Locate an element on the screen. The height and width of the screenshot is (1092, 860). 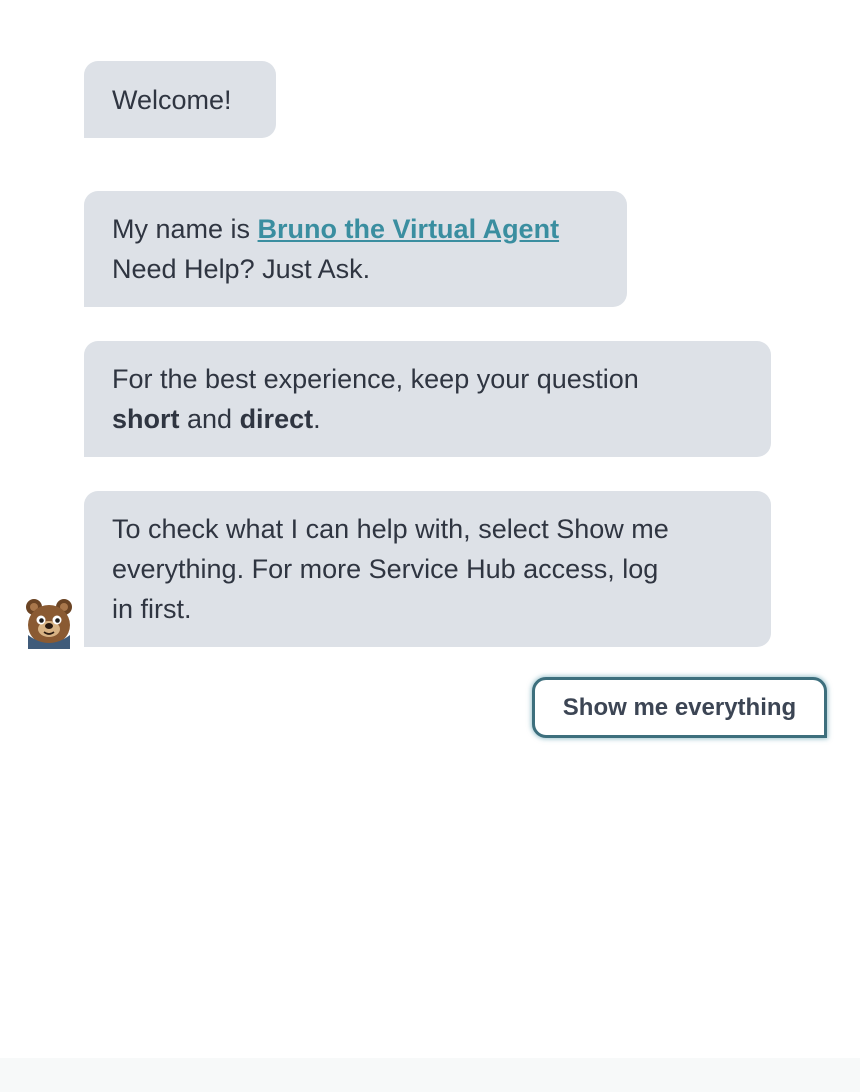
agent-name-link: Bruno the Virtual Agent is located at coordinates (409, 229).